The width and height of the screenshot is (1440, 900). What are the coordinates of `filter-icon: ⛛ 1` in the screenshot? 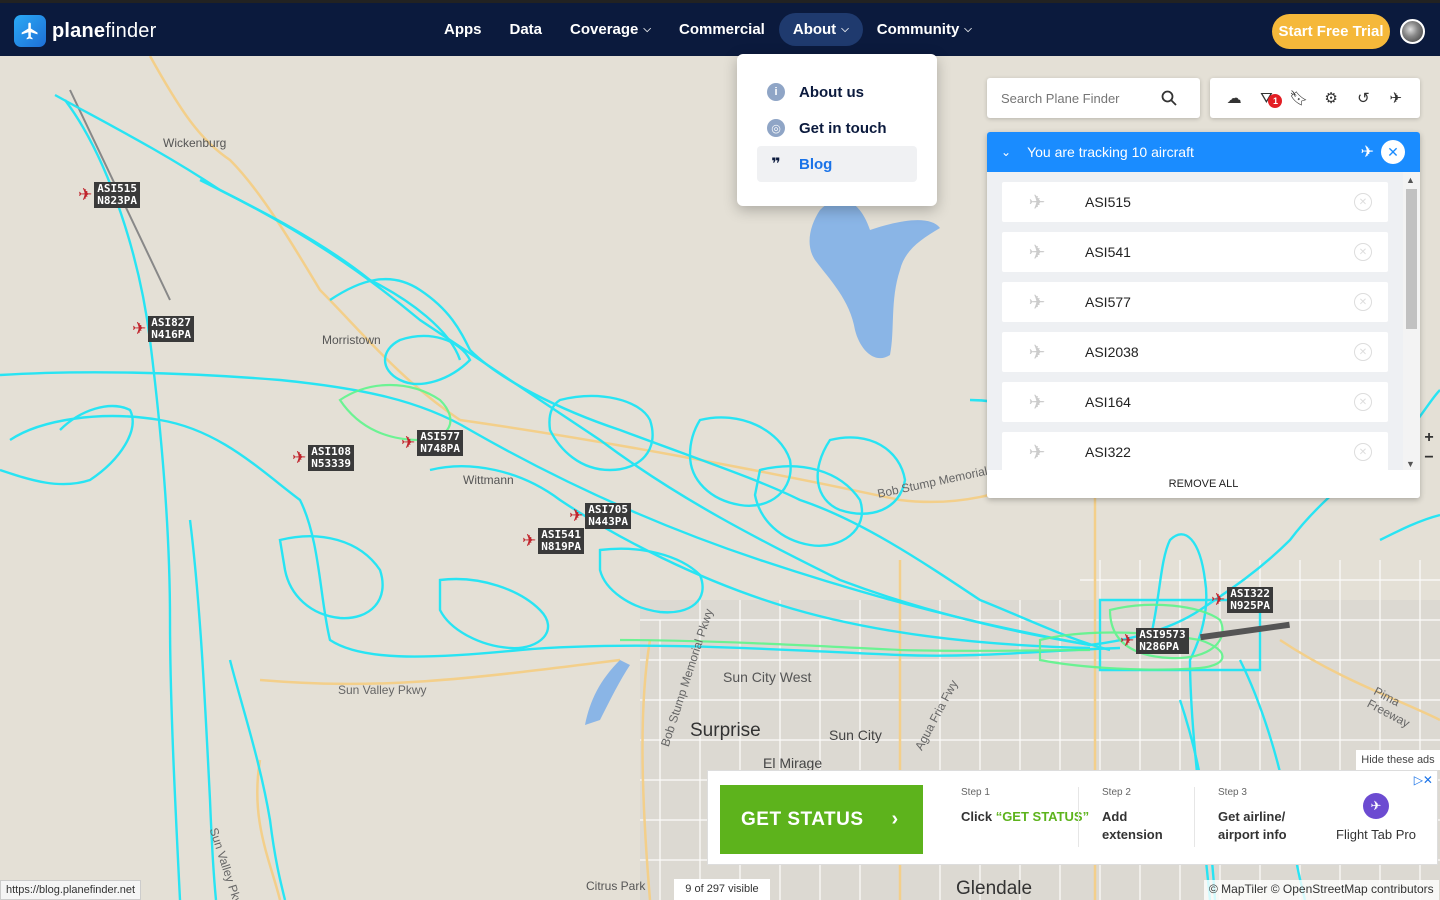 It's located at (1268, 99).